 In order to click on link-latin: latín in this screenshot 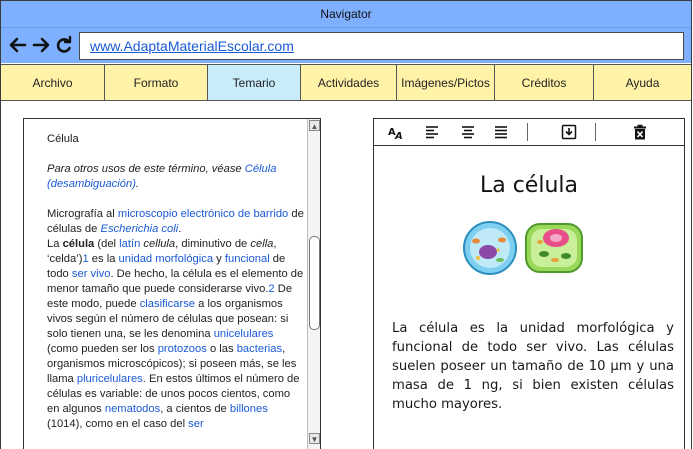, I will do `click(129, 244)`.